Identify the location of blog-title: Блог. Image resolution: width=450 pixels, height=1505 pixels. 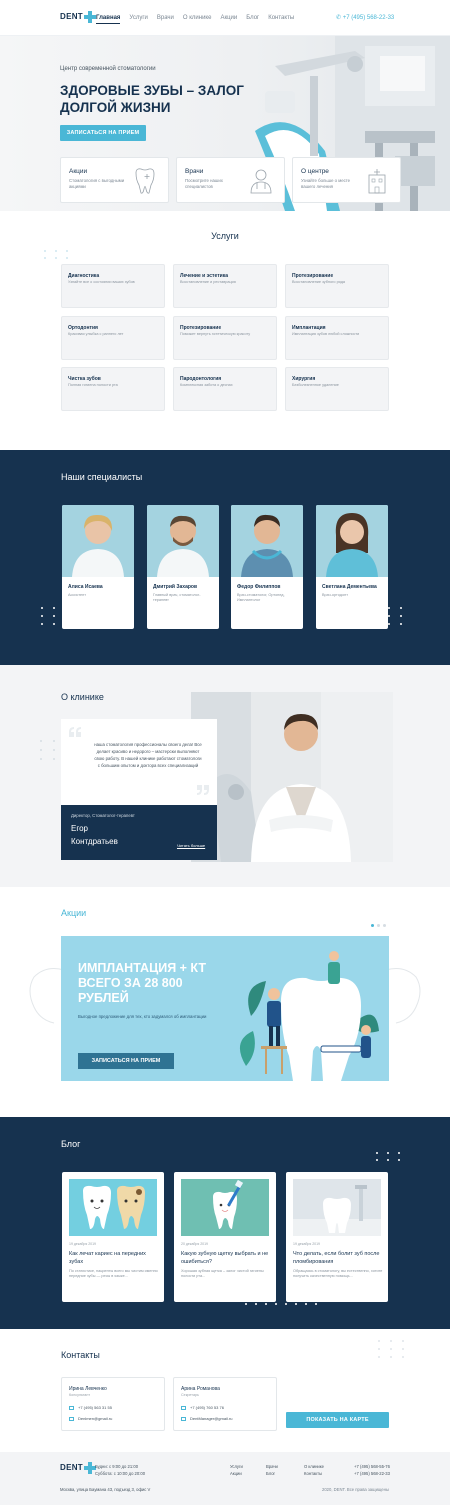
(71, 1144).